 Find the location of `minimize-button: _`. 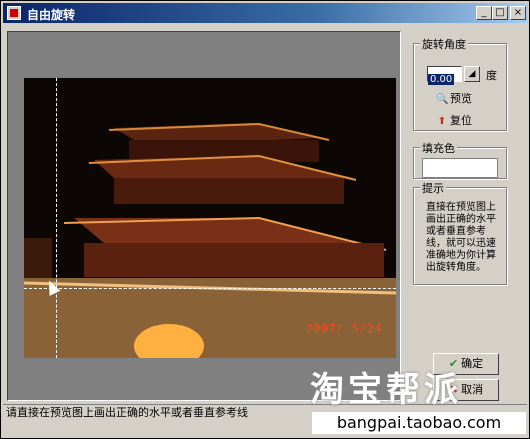

minimize-button: _ is located at coordinates (484, 13).